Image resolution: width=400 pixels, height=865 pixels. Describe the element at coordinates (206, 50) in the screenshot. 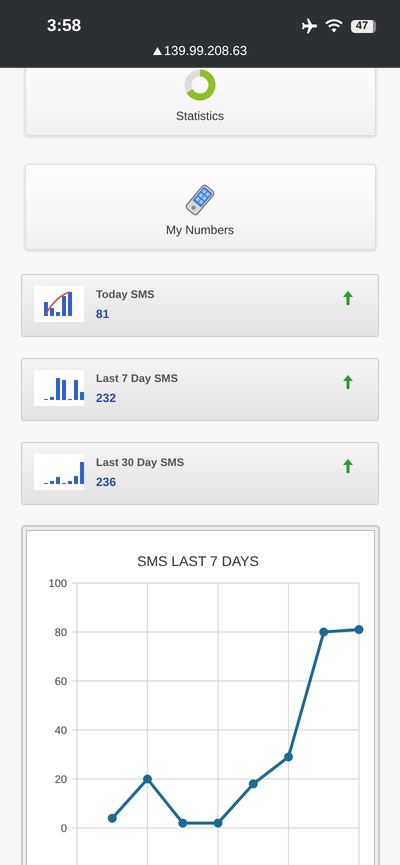

I see `url-text: 139.99.208.63` at that location.